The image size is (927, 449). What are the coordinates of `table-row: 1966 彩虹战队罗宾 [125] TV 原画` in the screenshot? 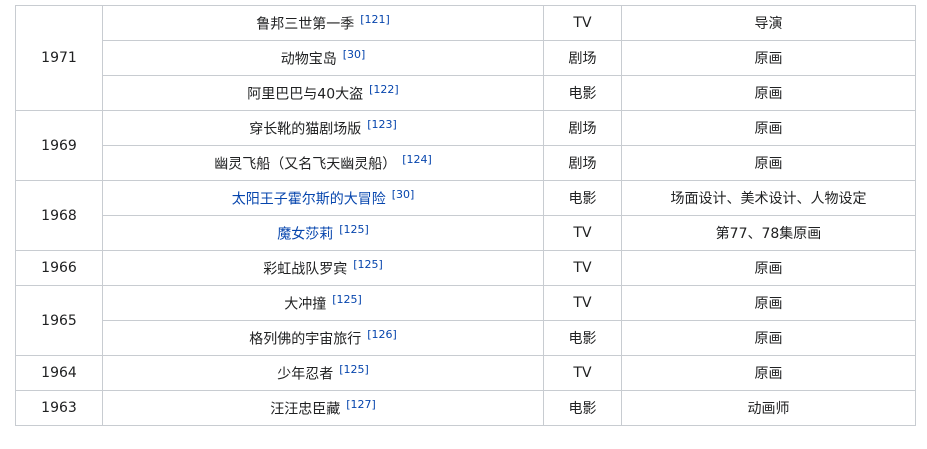 It's located at (465, 268).